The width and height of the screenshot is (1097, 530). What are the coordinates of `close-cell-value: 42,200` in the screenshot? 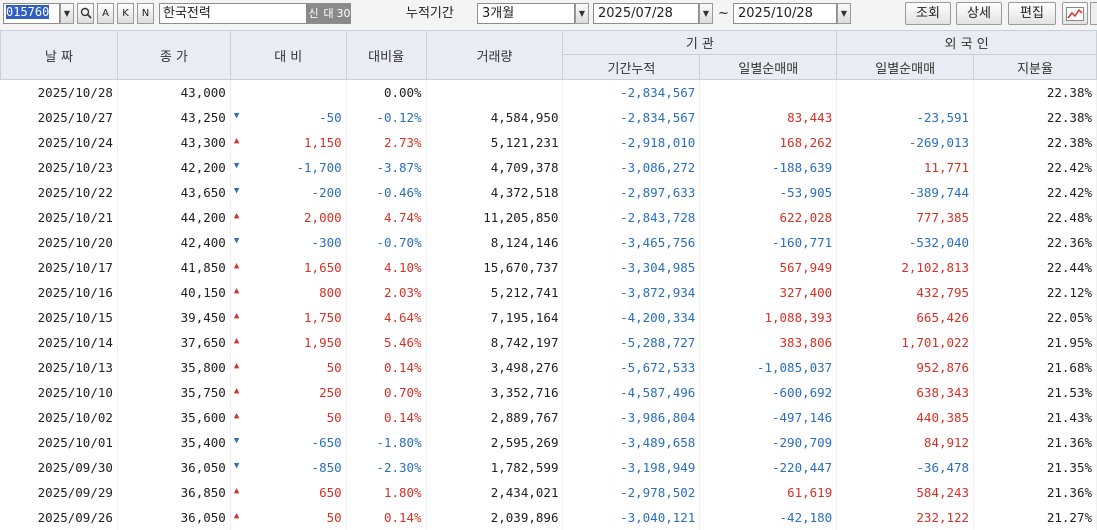 It's located at (203, 167).